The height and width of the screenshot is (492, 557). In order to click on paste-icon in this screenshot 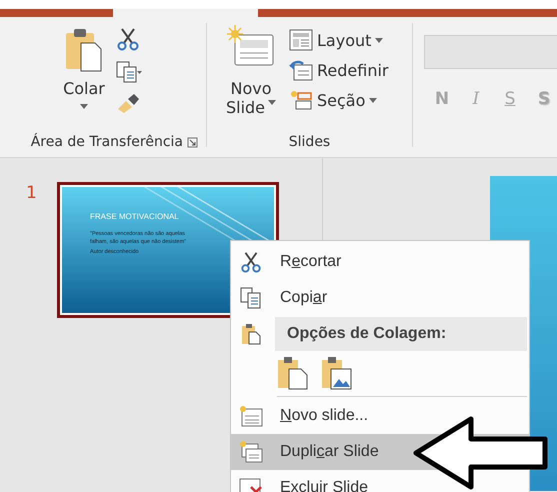, I will do `click(293, 373)`.